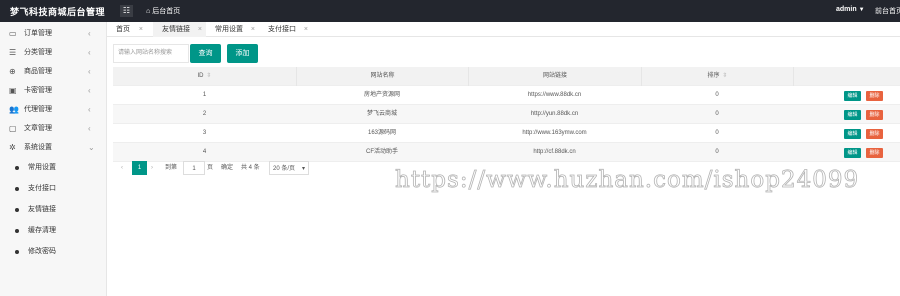  Describe the element at coordinates (53, 52) in the screenshot. I see `sidebar-item-categories: ☰ 分类管理 ‹` at that location.